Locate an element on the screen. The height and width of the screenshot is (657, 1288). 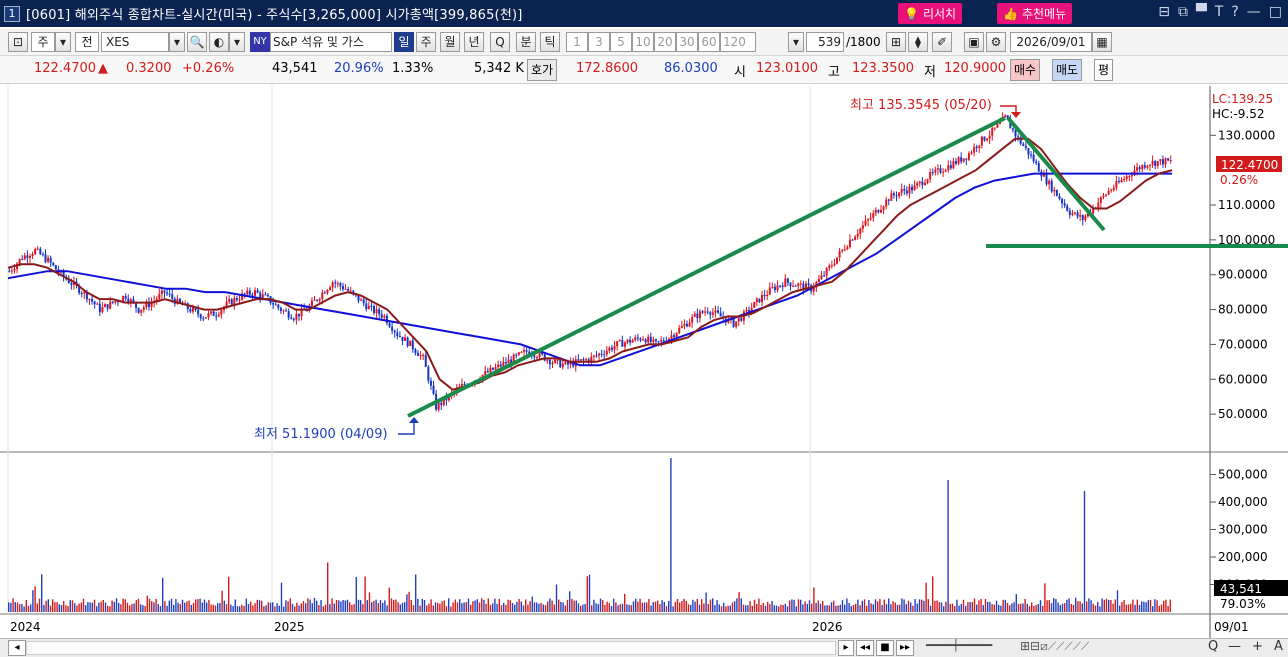
research-button: 💡 리서치 is located at coordinates (930, 13).